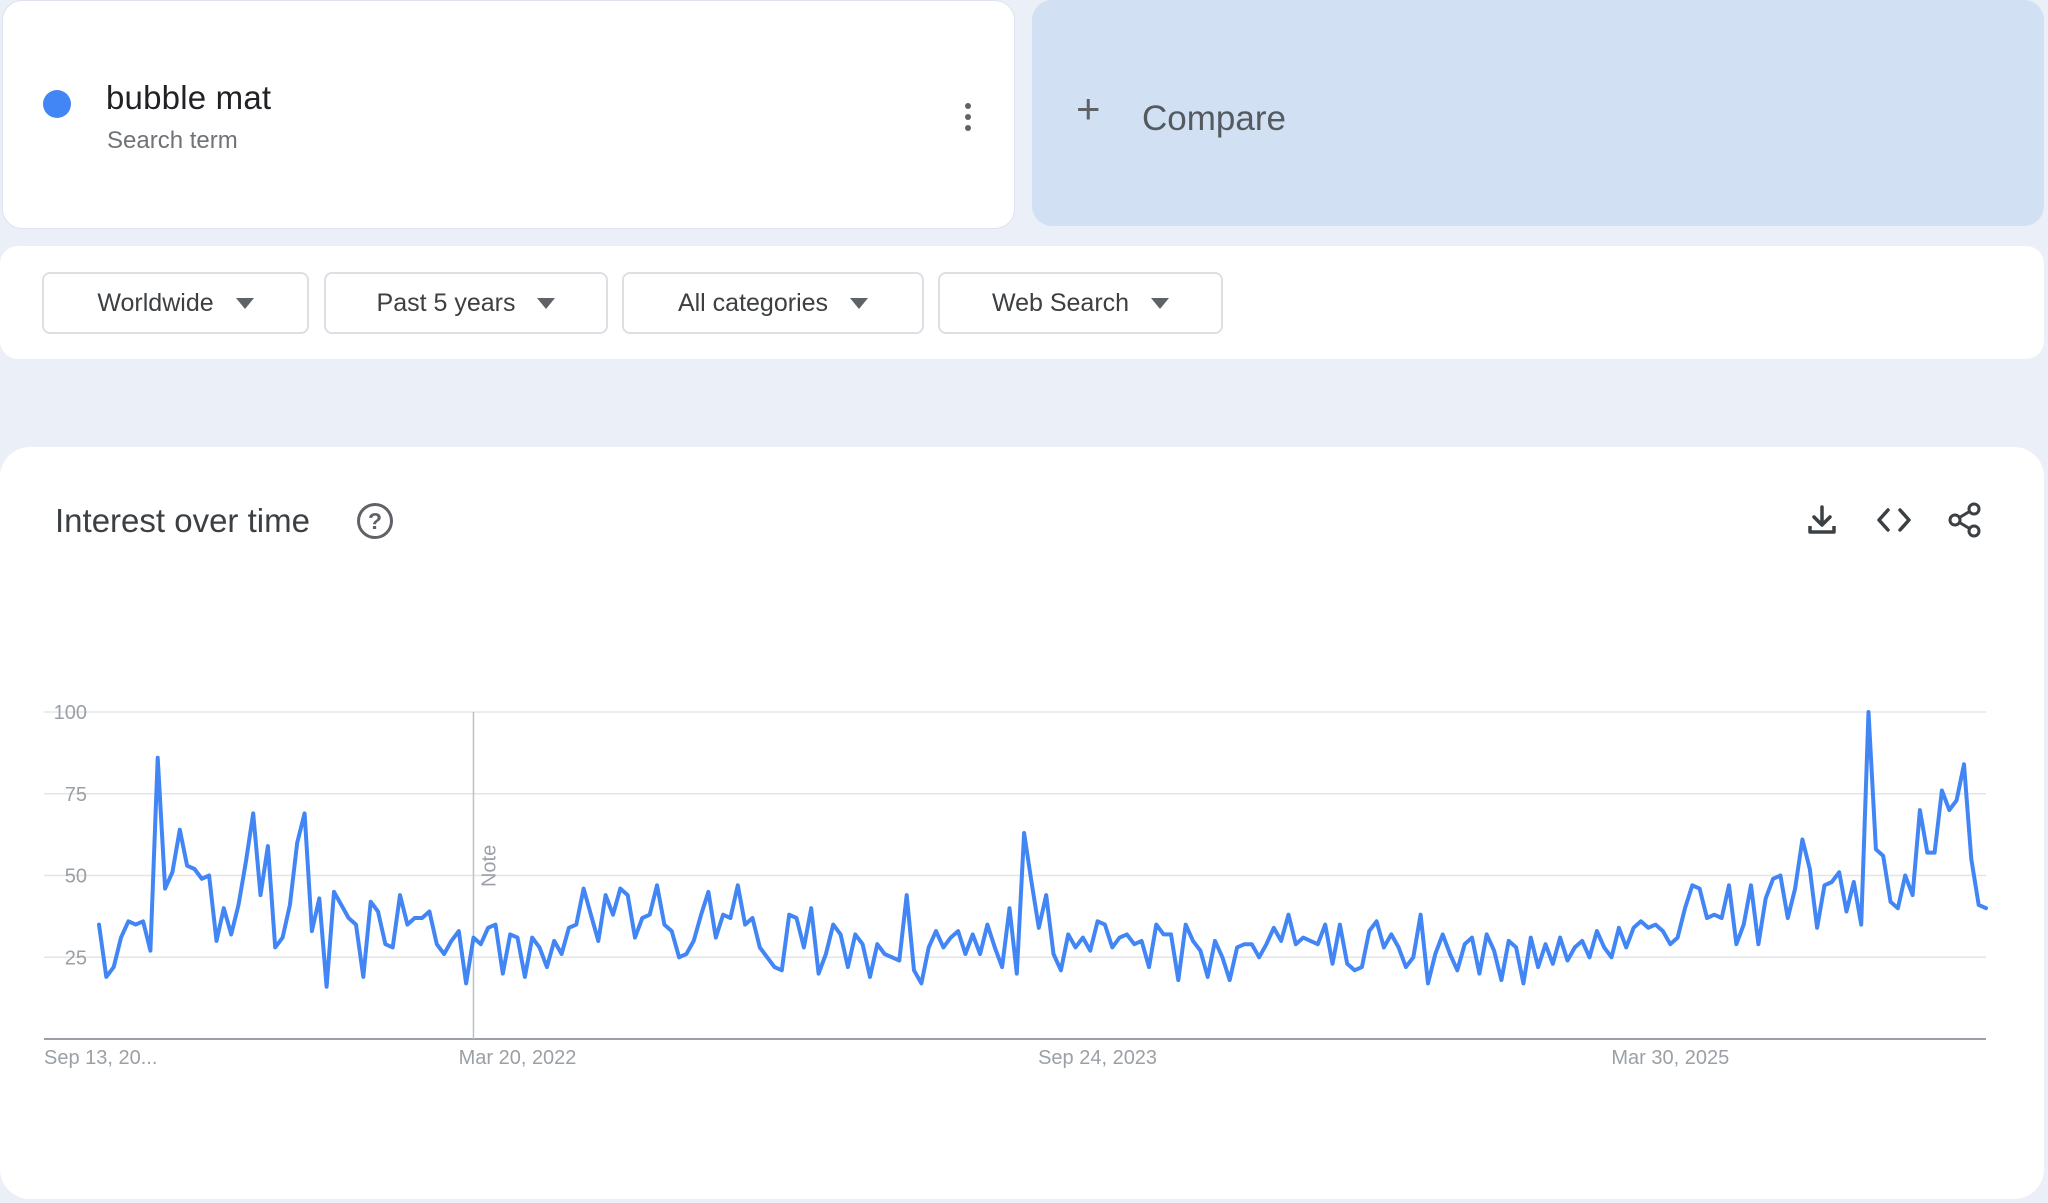  What do you see at coordinates (1538, 113) in the screenshot?
I see `compare-button: + Compare` at bounding box center [1538, 113].